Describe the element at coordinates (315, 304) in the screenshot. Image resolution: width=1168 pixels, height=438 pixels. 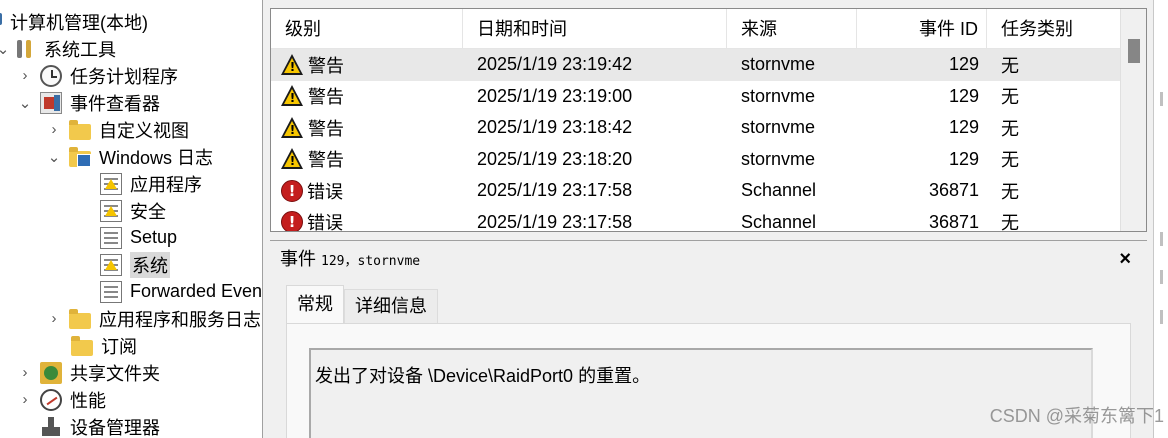
I see `tab-general: 常规` at that location.